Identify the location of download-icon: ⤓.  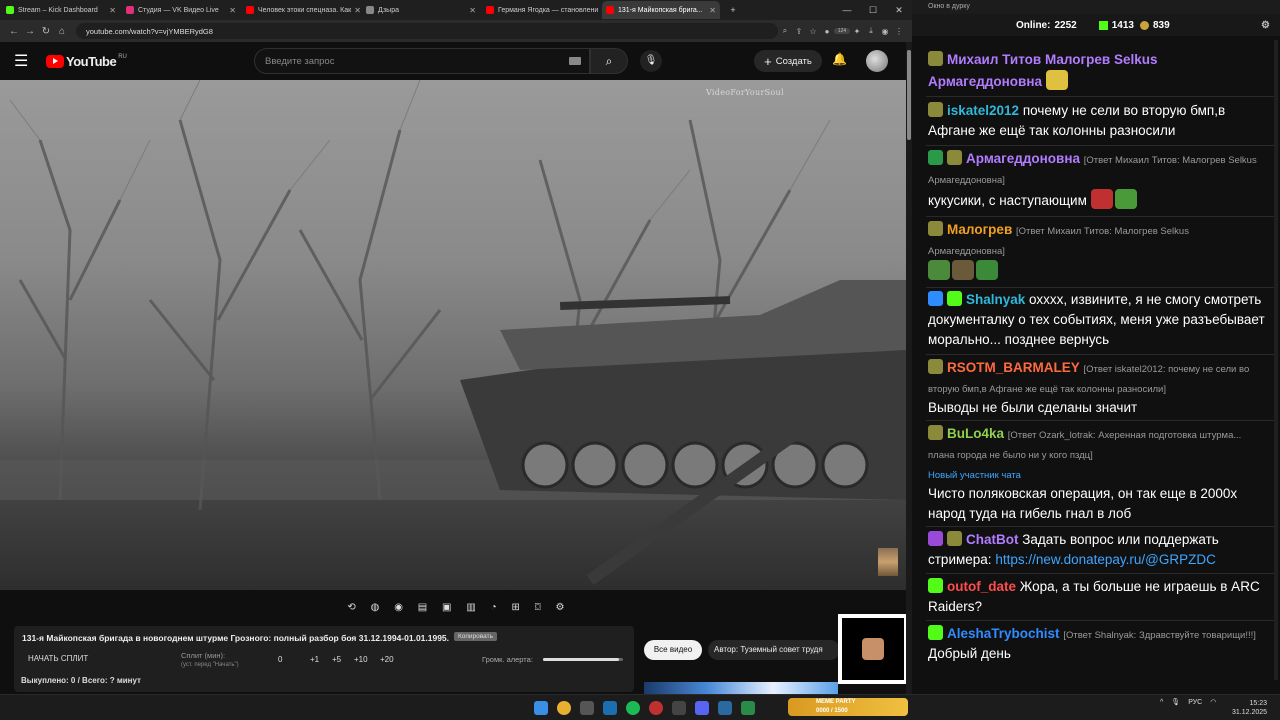
(871, 31).